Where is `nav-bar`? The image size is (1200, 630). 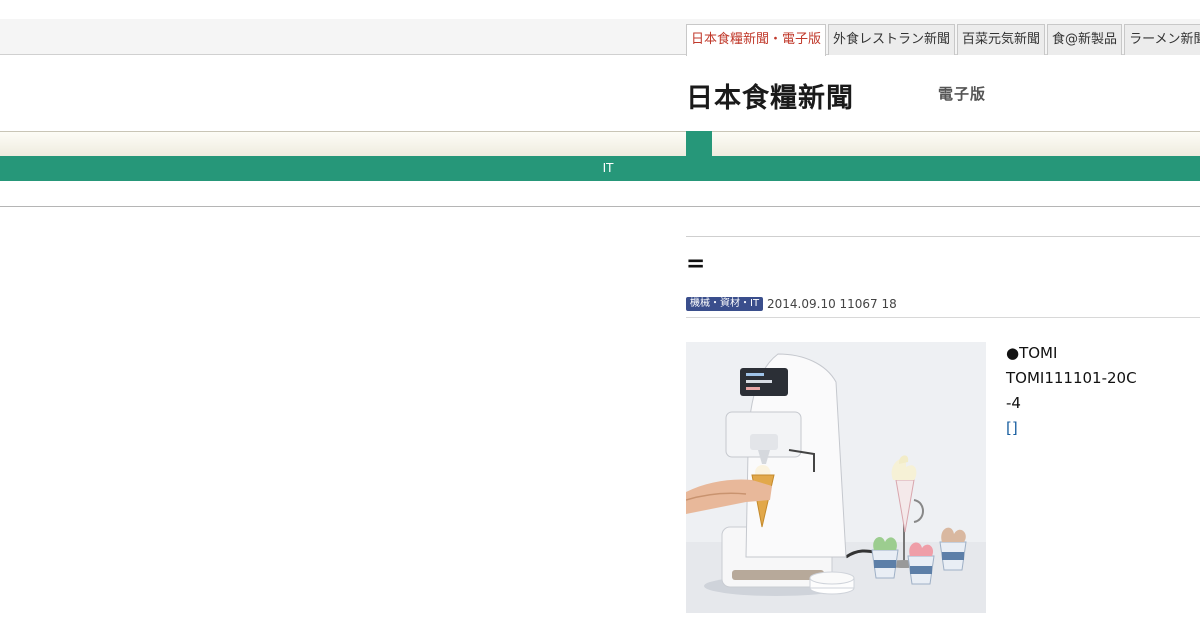 nav-bar is located at coordinates (600, 143).